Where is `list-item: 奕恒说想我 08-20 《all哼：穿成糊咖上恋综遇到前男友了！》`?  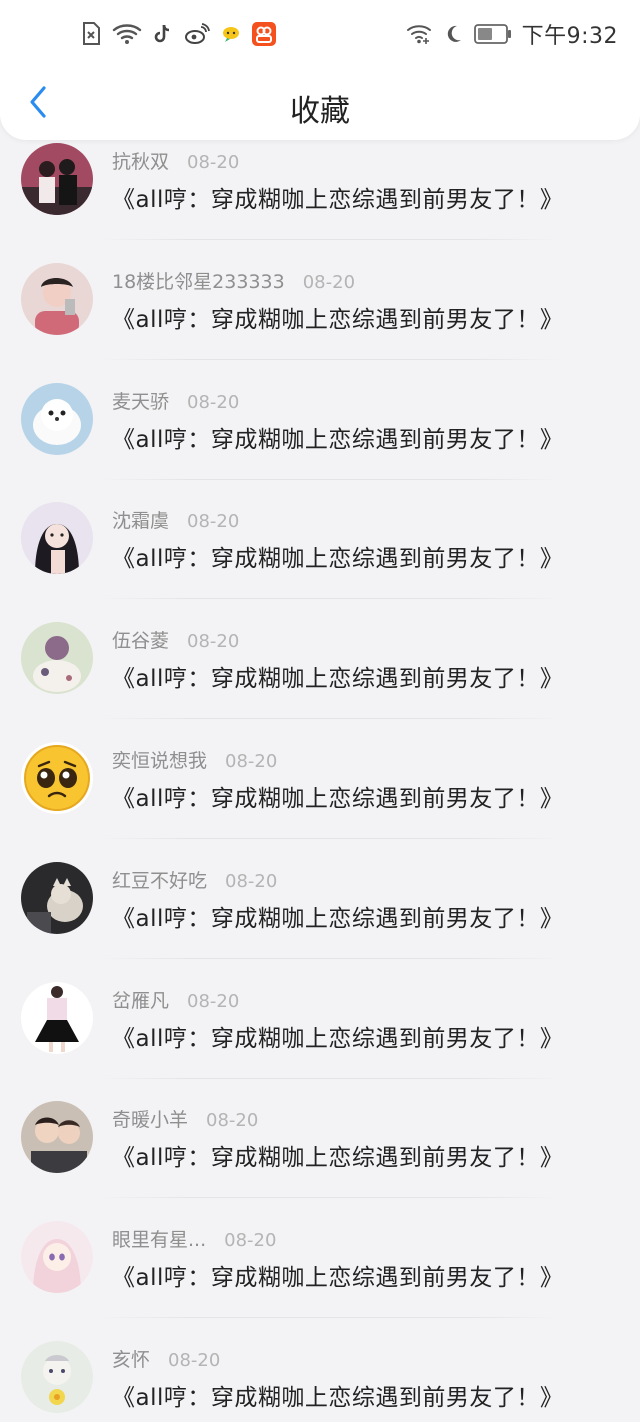
list-item: 奕恒说想我 08-20 《all哼：穿成糊咖上恋综遇到前男友了！》 is located at coordinates (320, 799).